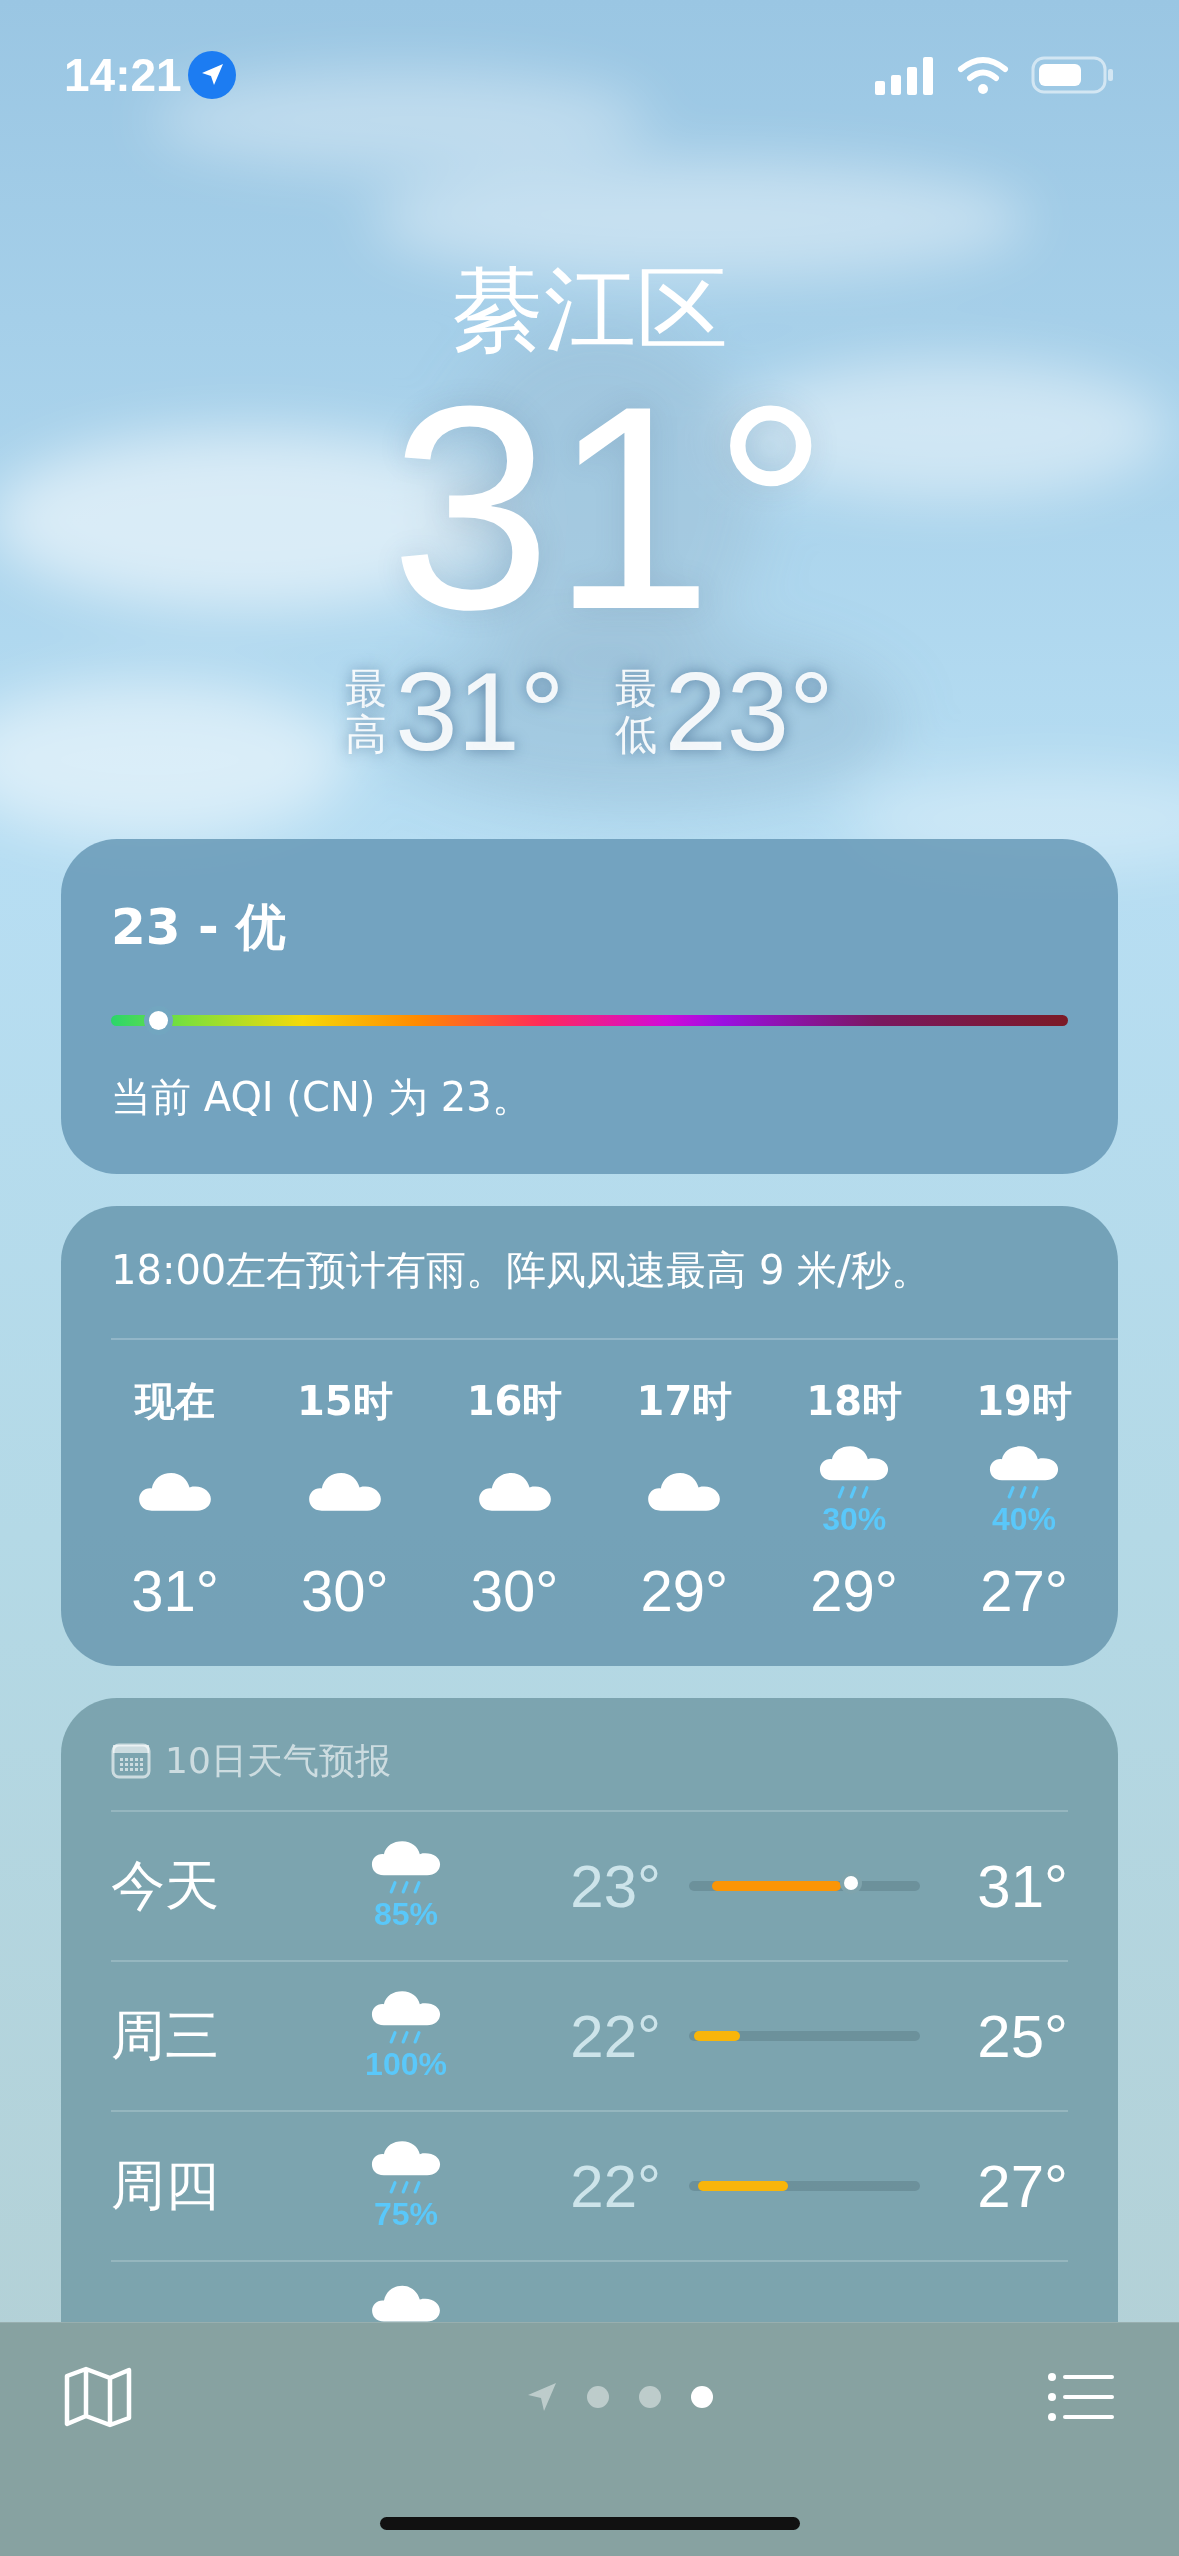  I want to click on precipitation-chance: 40%, so click(1023, 1519).